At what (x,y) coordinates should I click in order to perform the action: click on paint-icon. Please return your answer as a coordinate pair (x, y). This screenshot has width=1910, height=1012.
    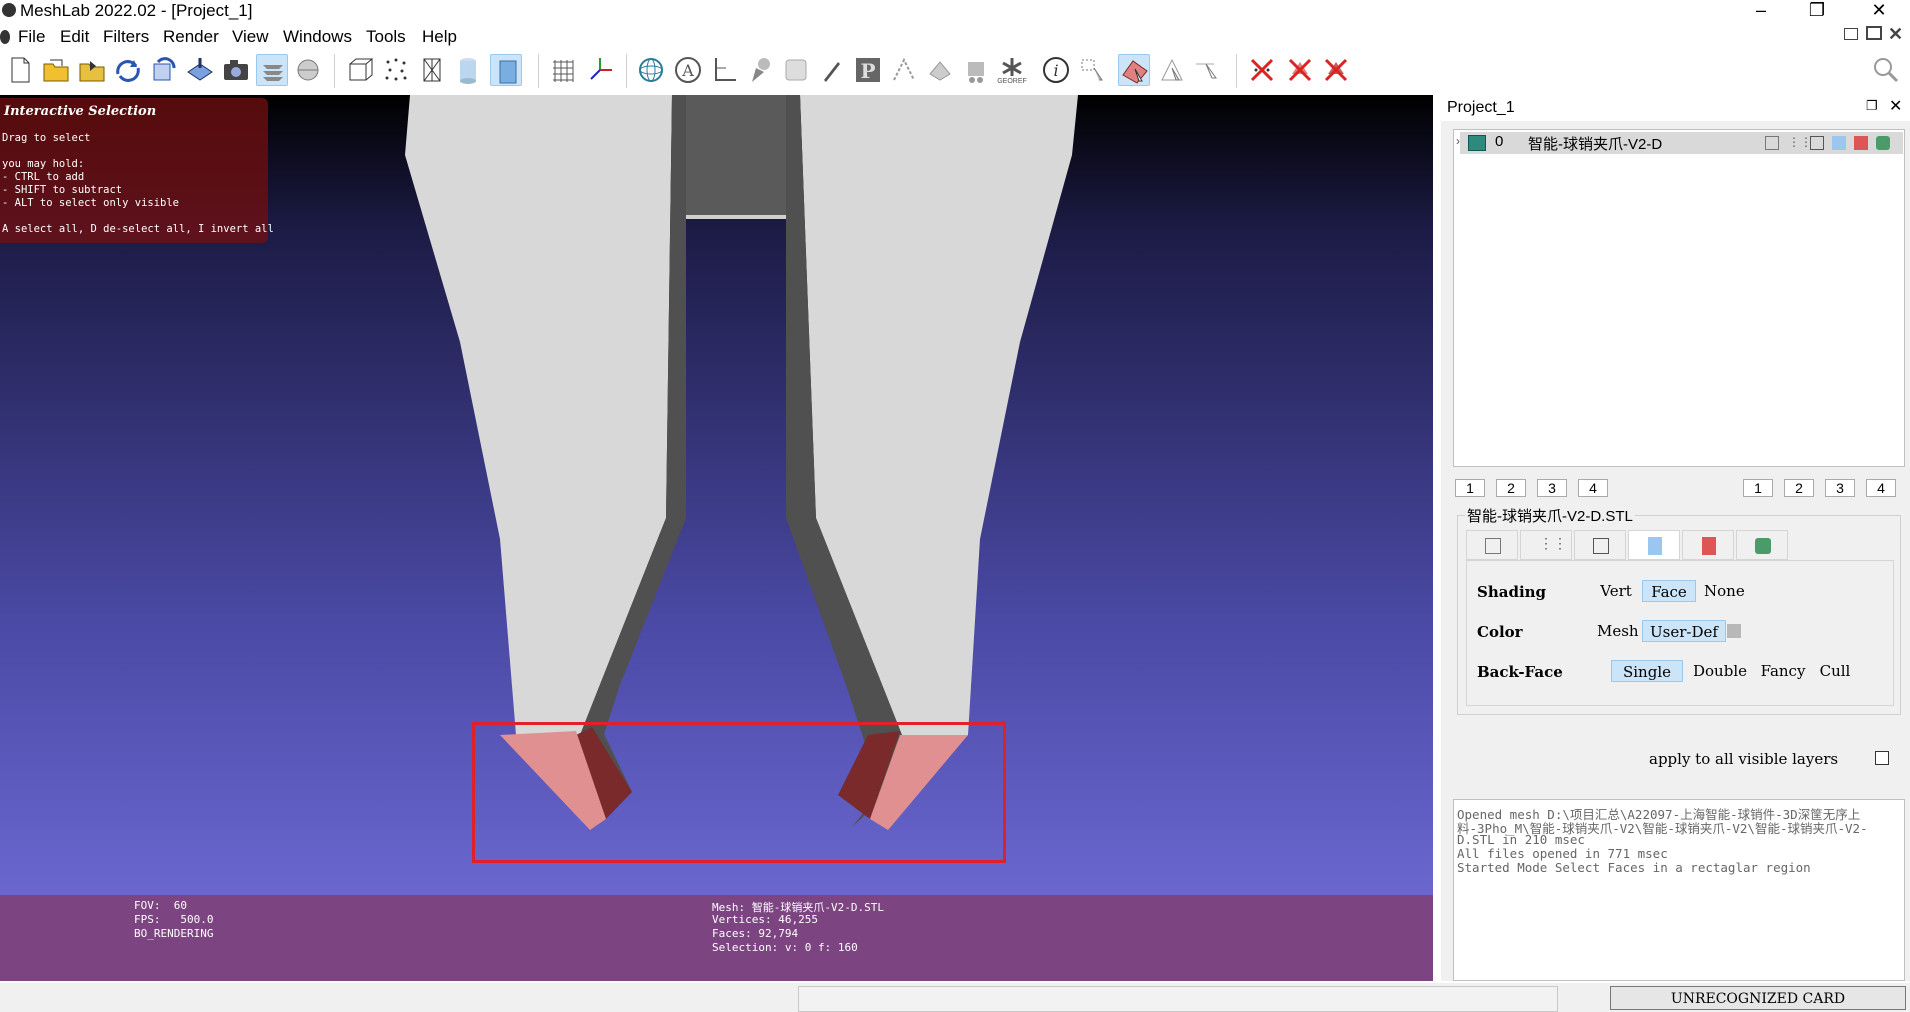
    Looking at the image, I should click on (760, 70).